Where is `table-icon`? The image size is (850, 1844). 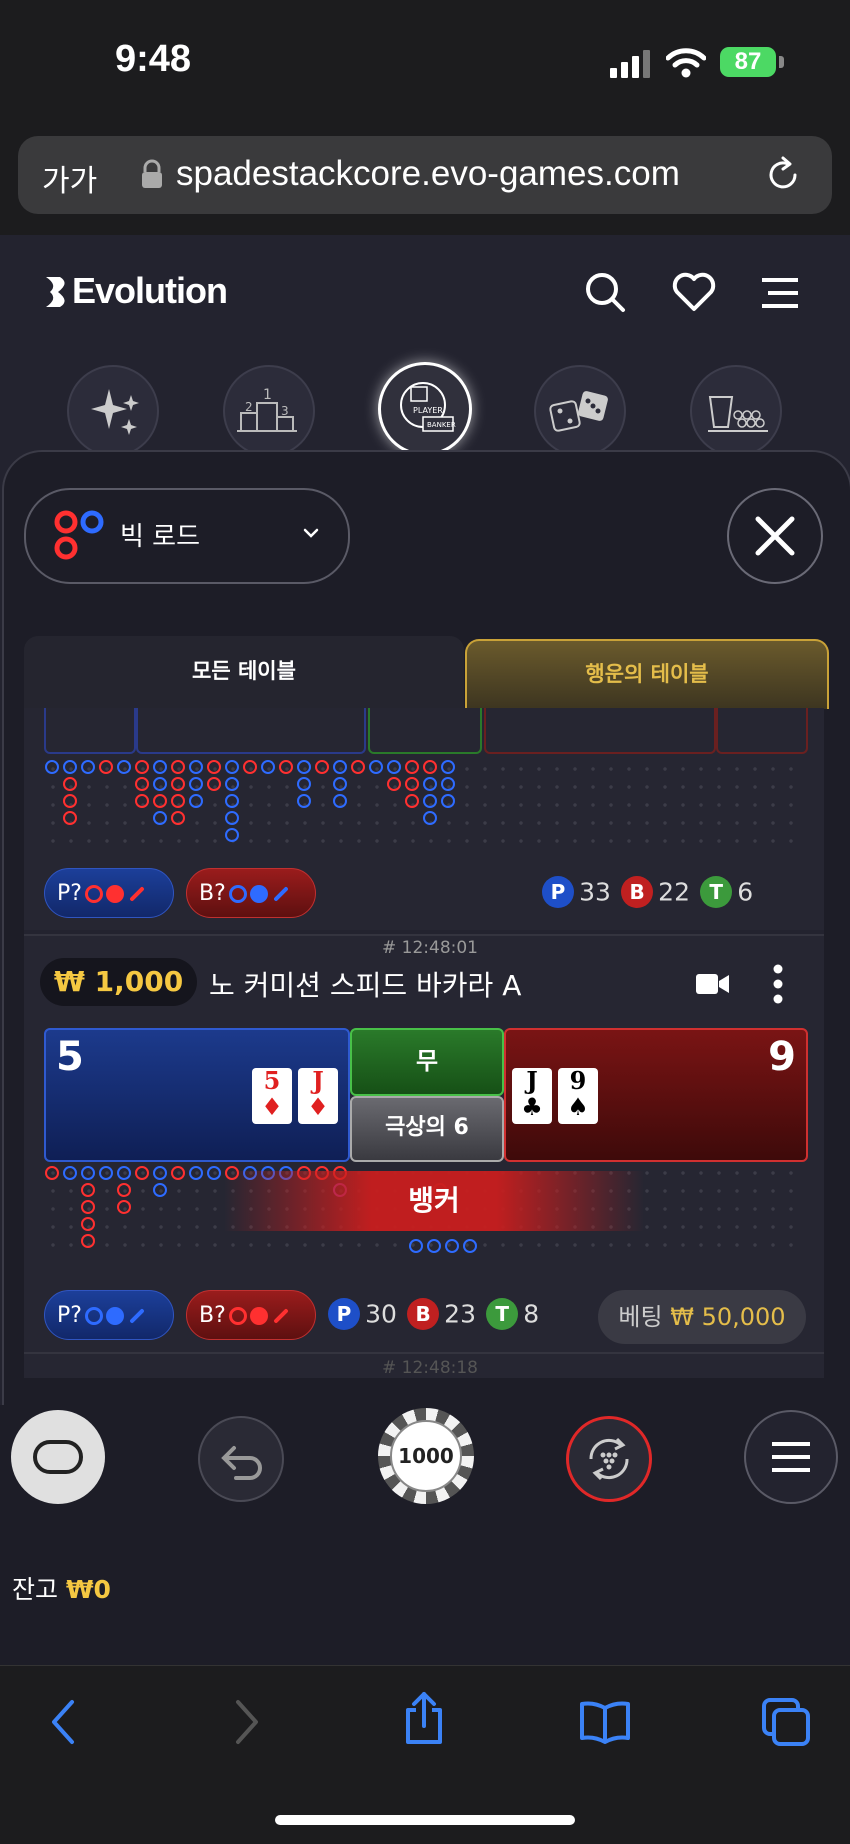
table-icon is located at coordinates (58, 1457).